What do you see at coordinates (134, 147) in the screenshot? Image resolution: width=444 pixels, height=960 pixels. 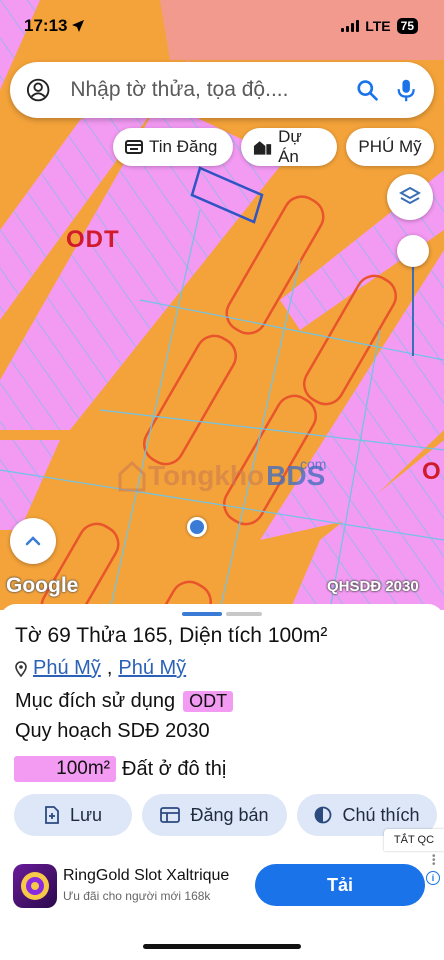 I see `listing-icon` at bounding box center [134, 147].